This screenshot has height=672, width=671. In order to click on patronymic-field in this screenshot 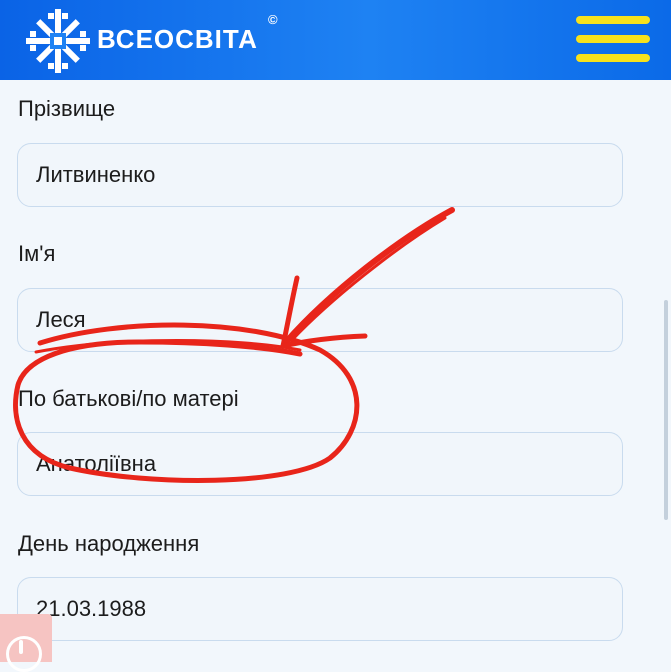, I will do `click(320, 464)`.